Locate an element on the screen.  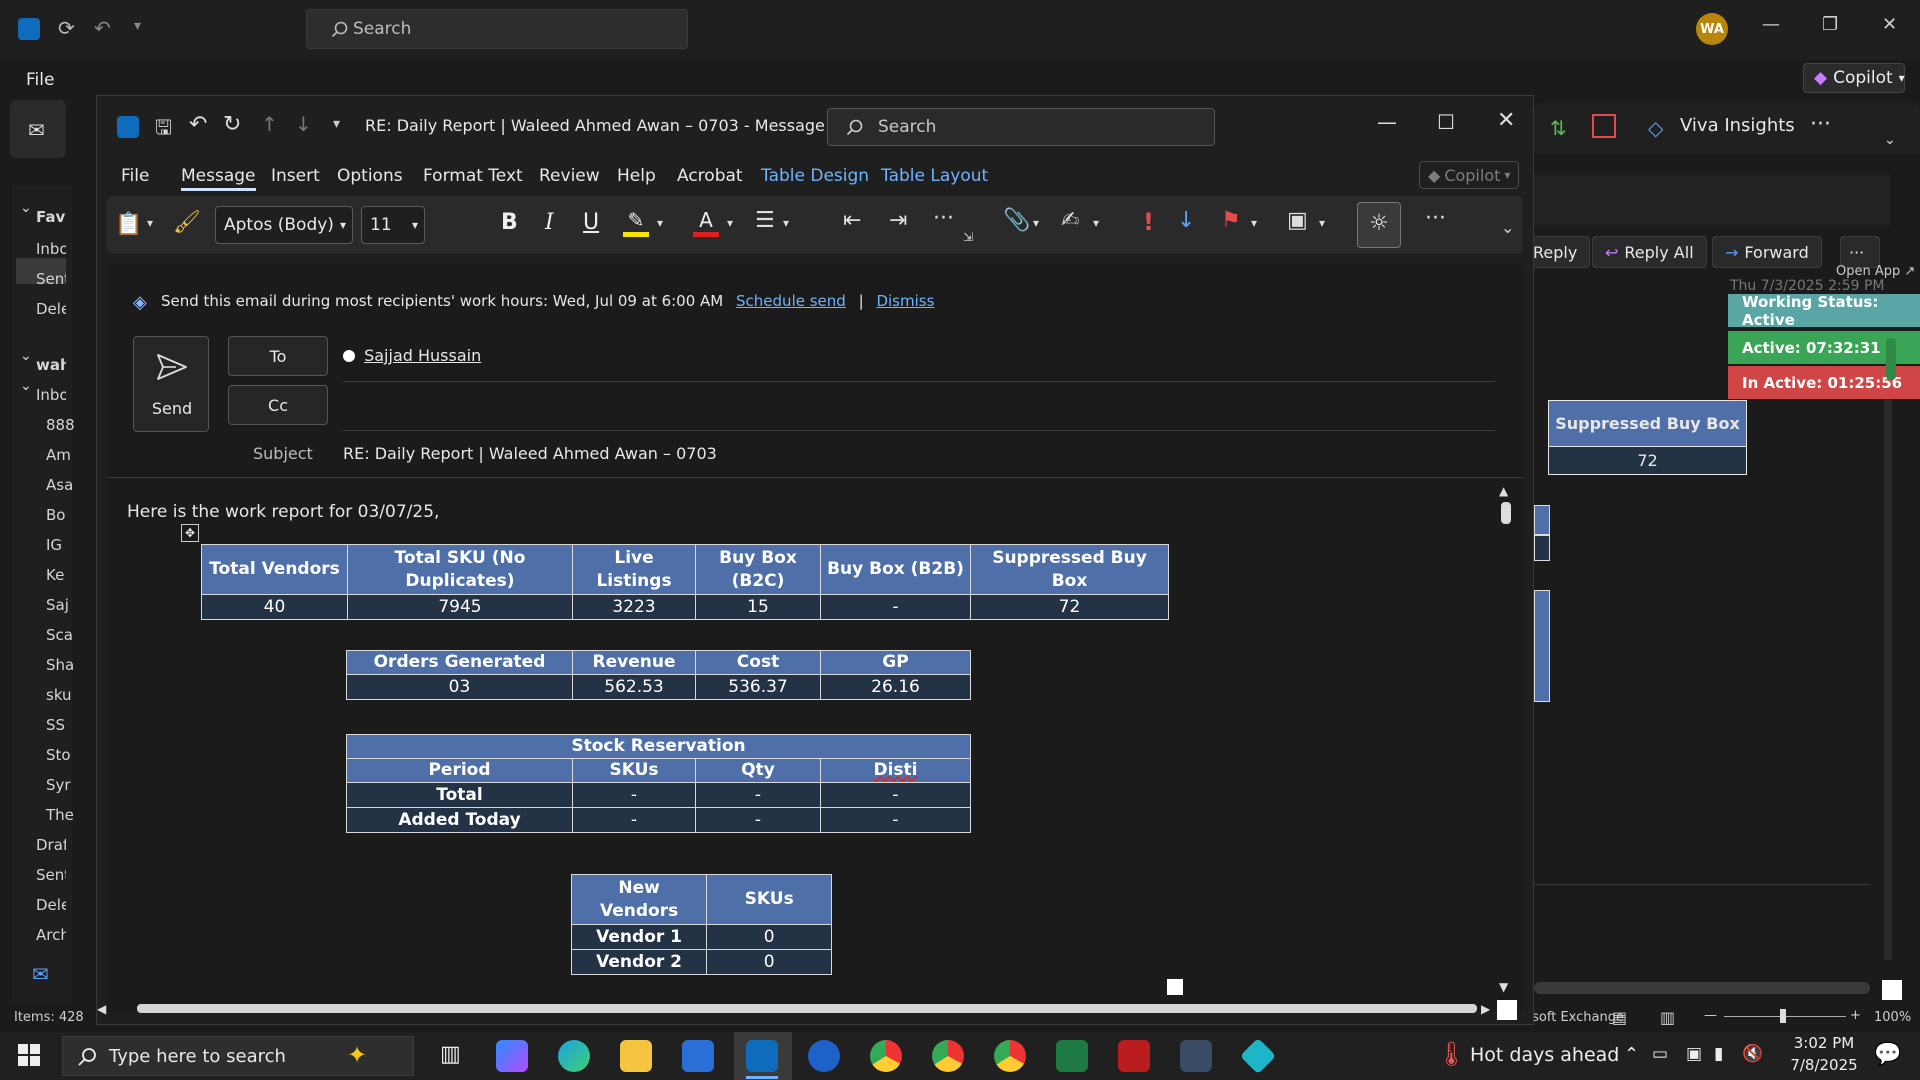
folder-item: Arch is located at coordinates (51, 935).